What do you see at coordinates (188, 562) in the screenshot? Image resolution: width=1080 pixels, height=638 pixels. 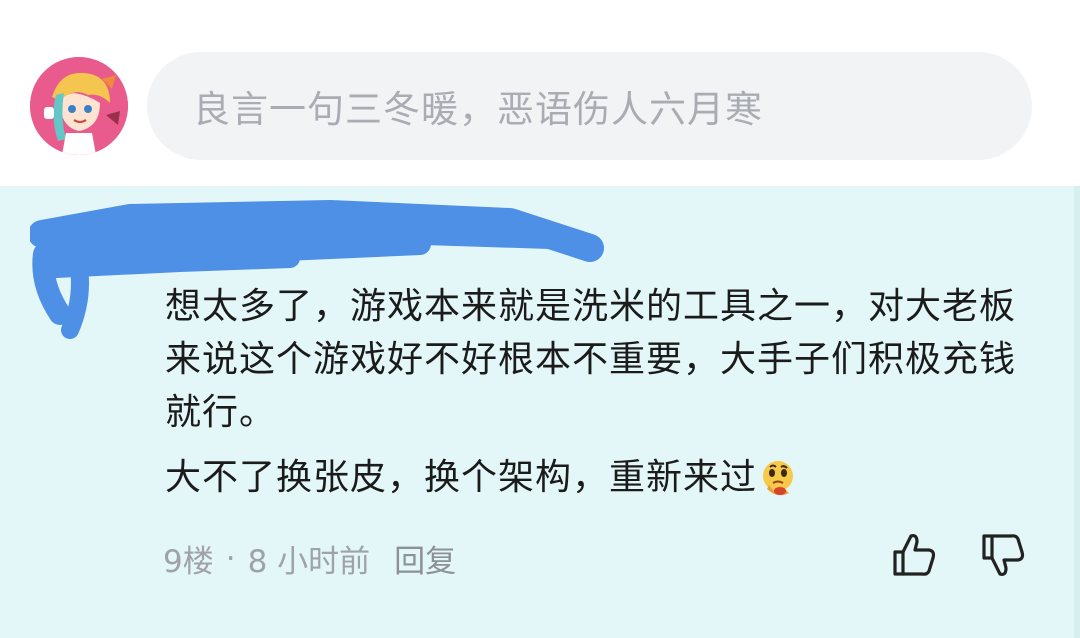 I see `floor-number: 9楼` at bounding box center [188, 562].